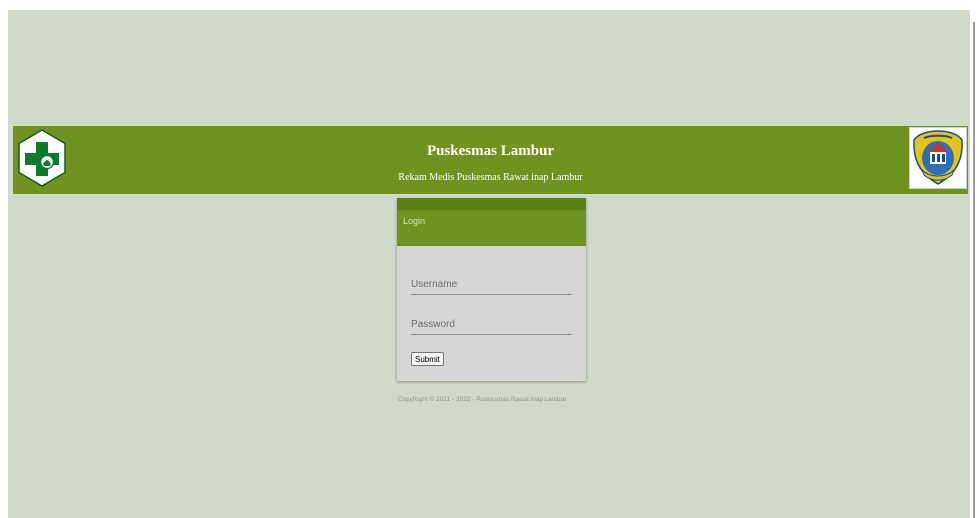 The height and width of the screenshot is (518, 977). I want to click on password-input, so click(491, 324).